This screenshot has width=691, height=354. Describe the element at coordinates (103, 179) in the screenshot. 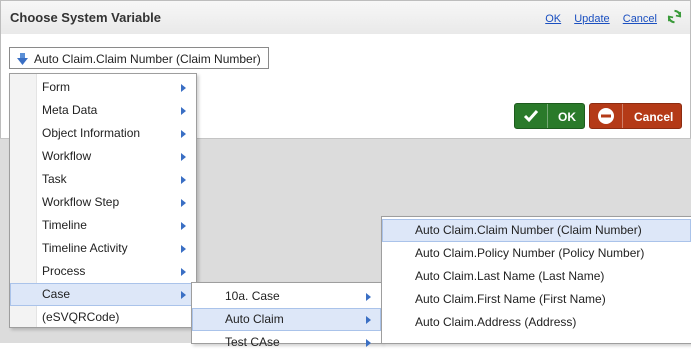

I see `category-menu-item: Task` at that location.